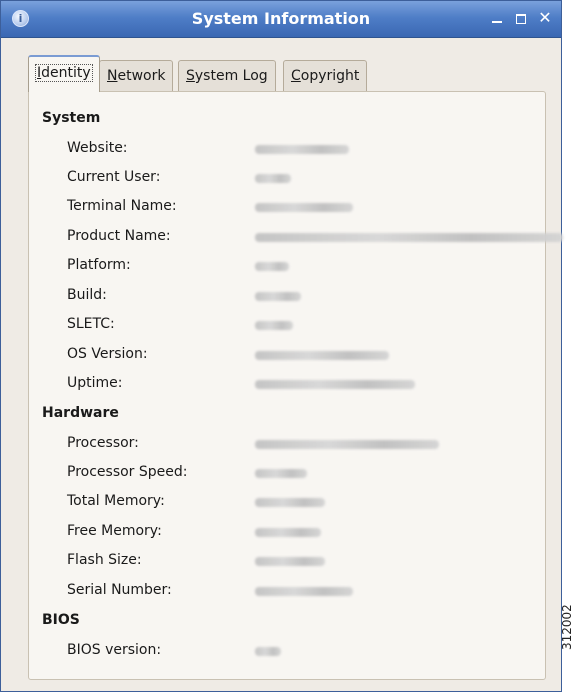 This screenshot has width=578, height=698. I want to click on value-website-blurred, so click(302, 149).